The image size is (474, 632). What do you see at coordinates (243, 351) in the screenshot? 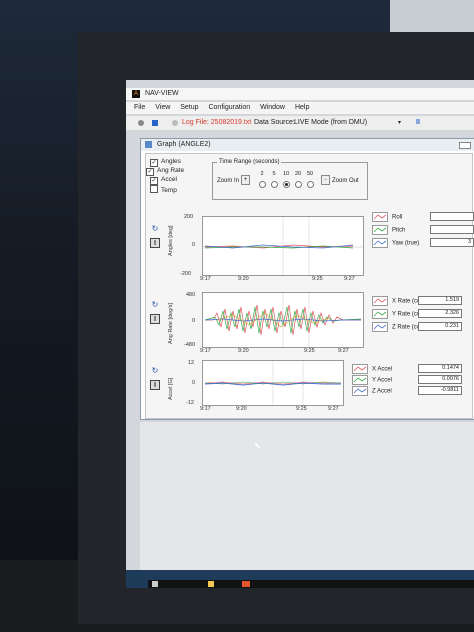
I see `ang-rate-xtick: 9:20` at bounding box center [243, 351].